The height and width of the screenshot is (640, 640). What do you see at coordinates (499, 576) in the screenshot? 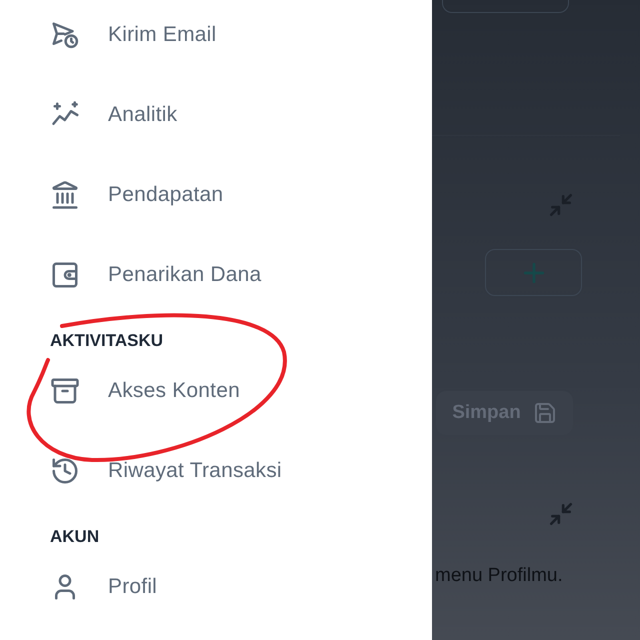
I see `note-text: menu Profilmu.` at bounding box center [499, 576].